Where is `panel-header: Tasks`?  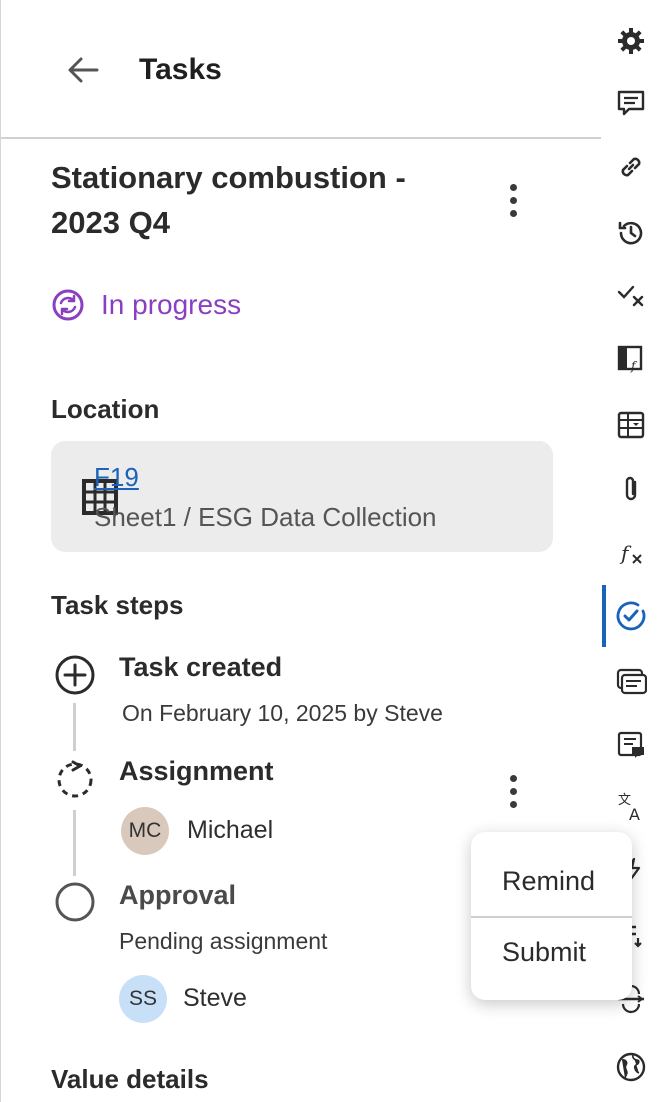 panel-header: Tasks is located at coordinates (301, 69).